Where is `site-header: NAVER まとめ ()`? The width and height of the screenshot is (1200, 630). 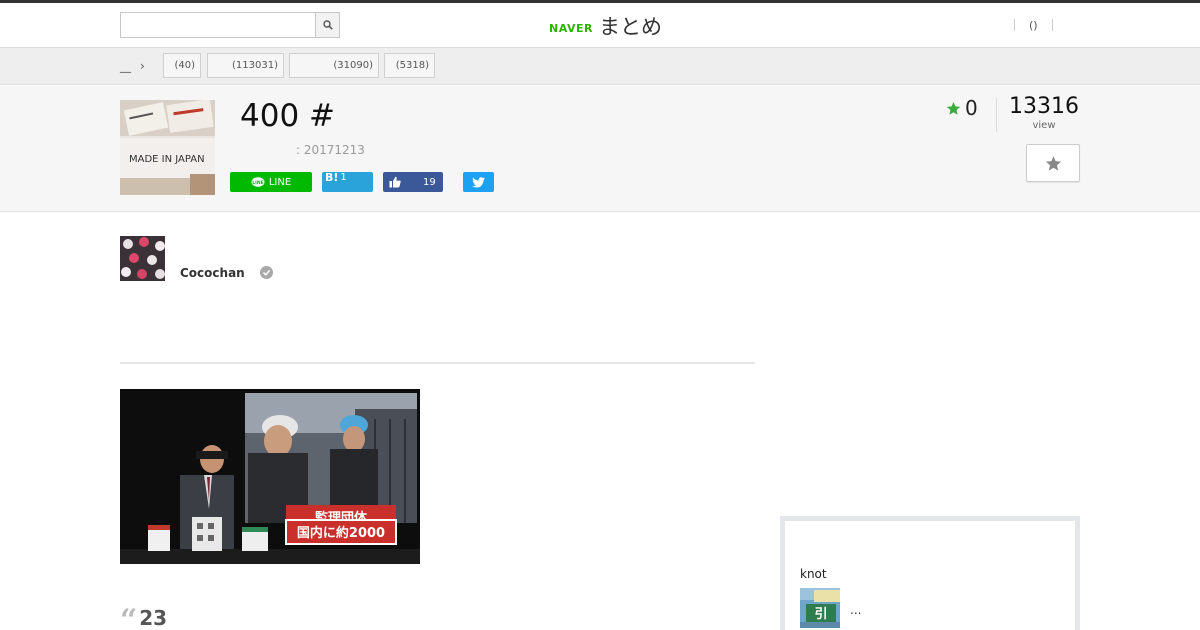 site-header: NAVER まとめ () is located at coordinates (600, 25).